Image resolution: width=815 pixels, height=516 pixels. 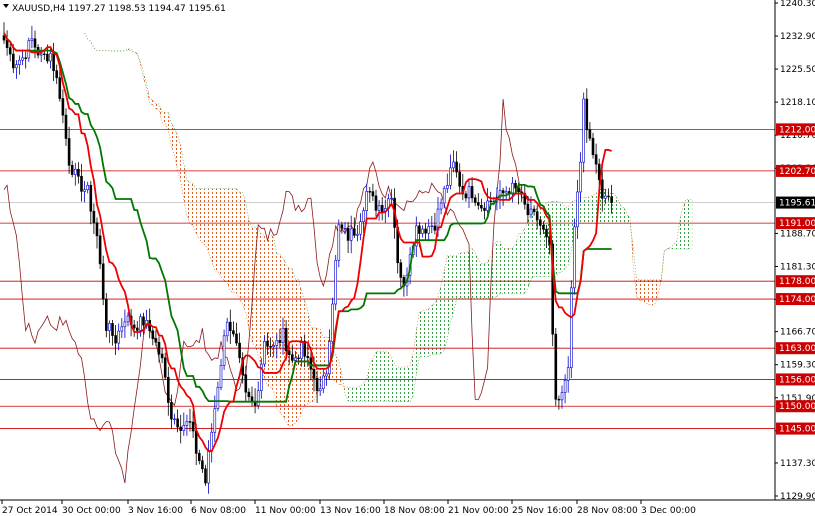 I want to click on price-tick-label: 1240.30, so click(x=797, y=4).